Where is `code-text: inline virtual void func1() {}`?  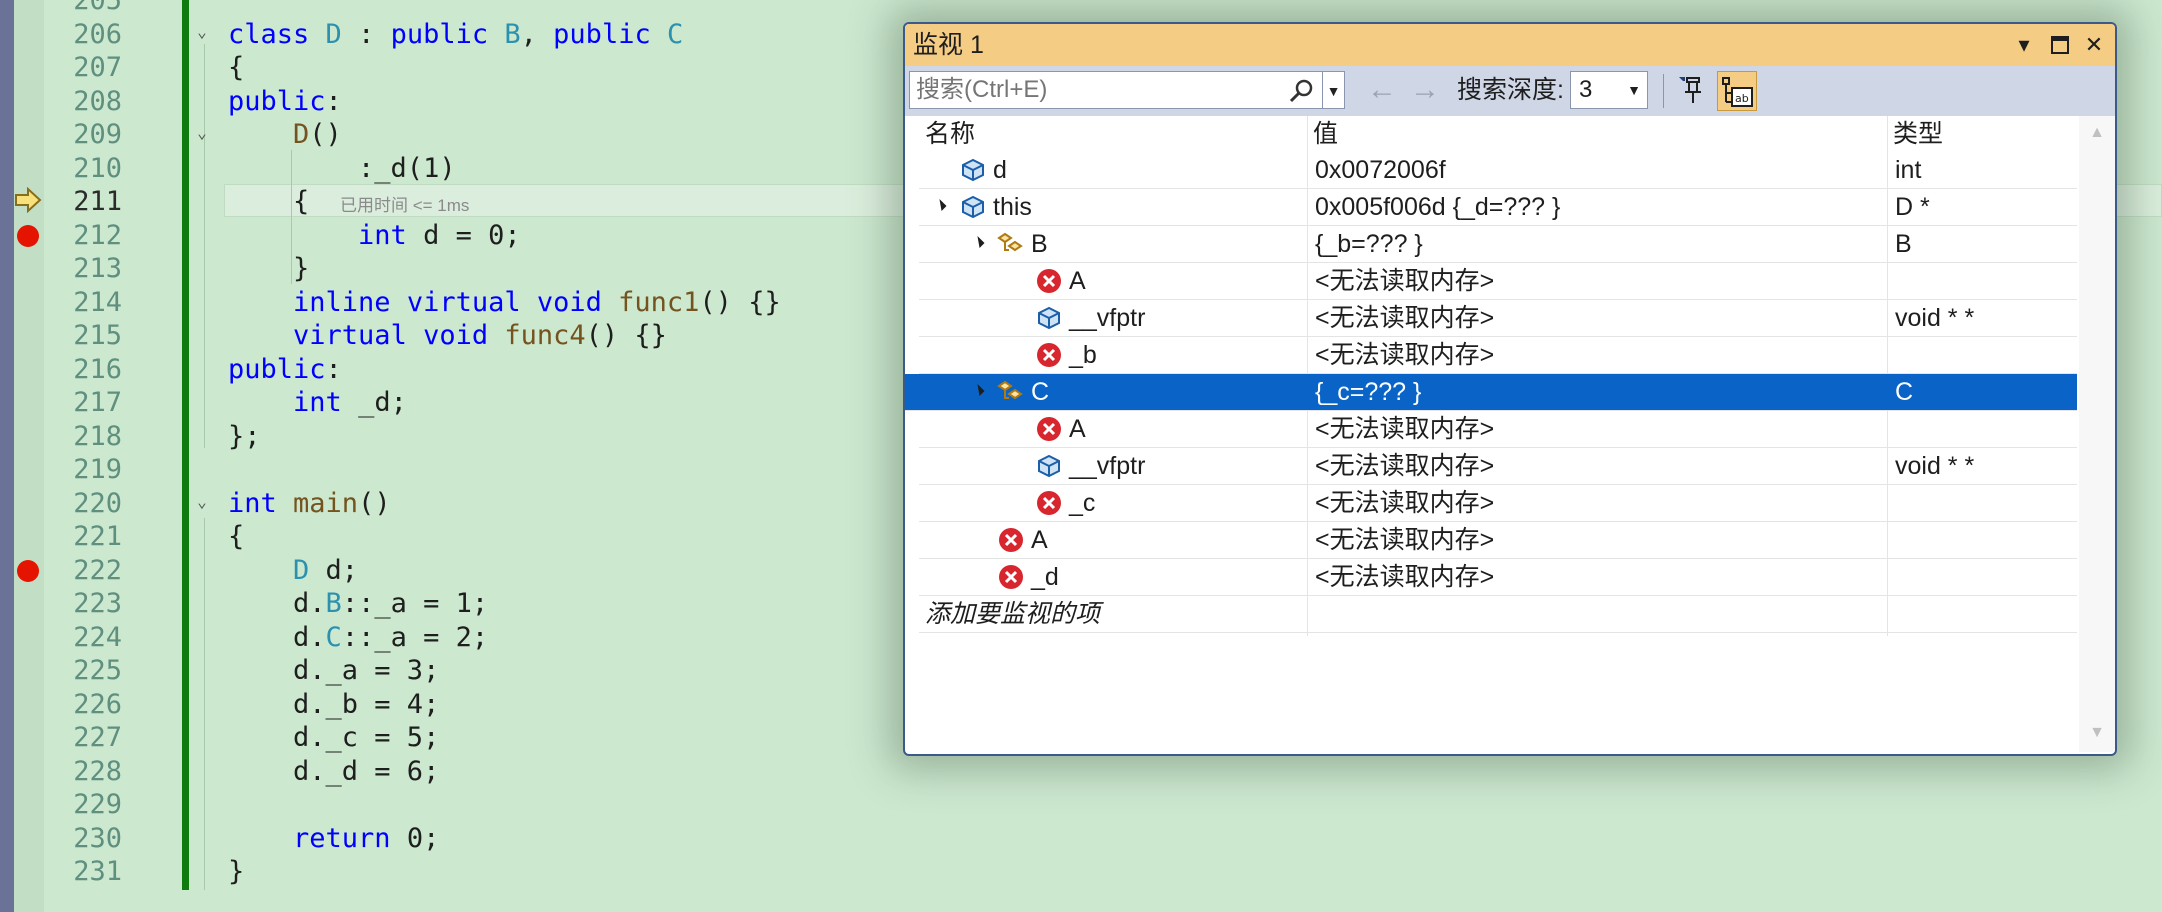 code-text: inline virtual void func1() {} is located at coordinates (504, 303).